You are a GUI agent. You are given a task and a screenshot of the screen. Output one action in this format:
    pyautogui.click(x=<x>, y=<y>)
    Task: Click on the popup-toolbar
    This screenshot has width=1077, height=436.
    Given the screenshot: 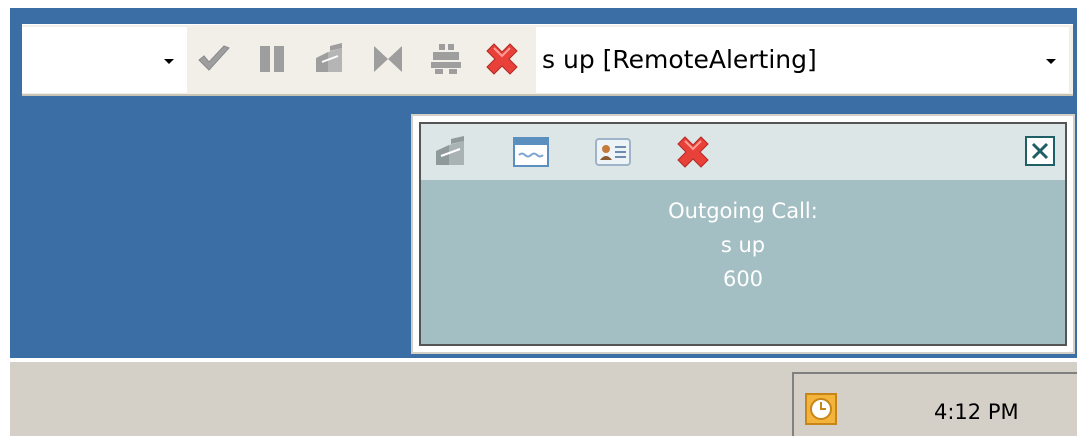 What is the action you would take?
    pyautogui.click(x=743, y=152)
    